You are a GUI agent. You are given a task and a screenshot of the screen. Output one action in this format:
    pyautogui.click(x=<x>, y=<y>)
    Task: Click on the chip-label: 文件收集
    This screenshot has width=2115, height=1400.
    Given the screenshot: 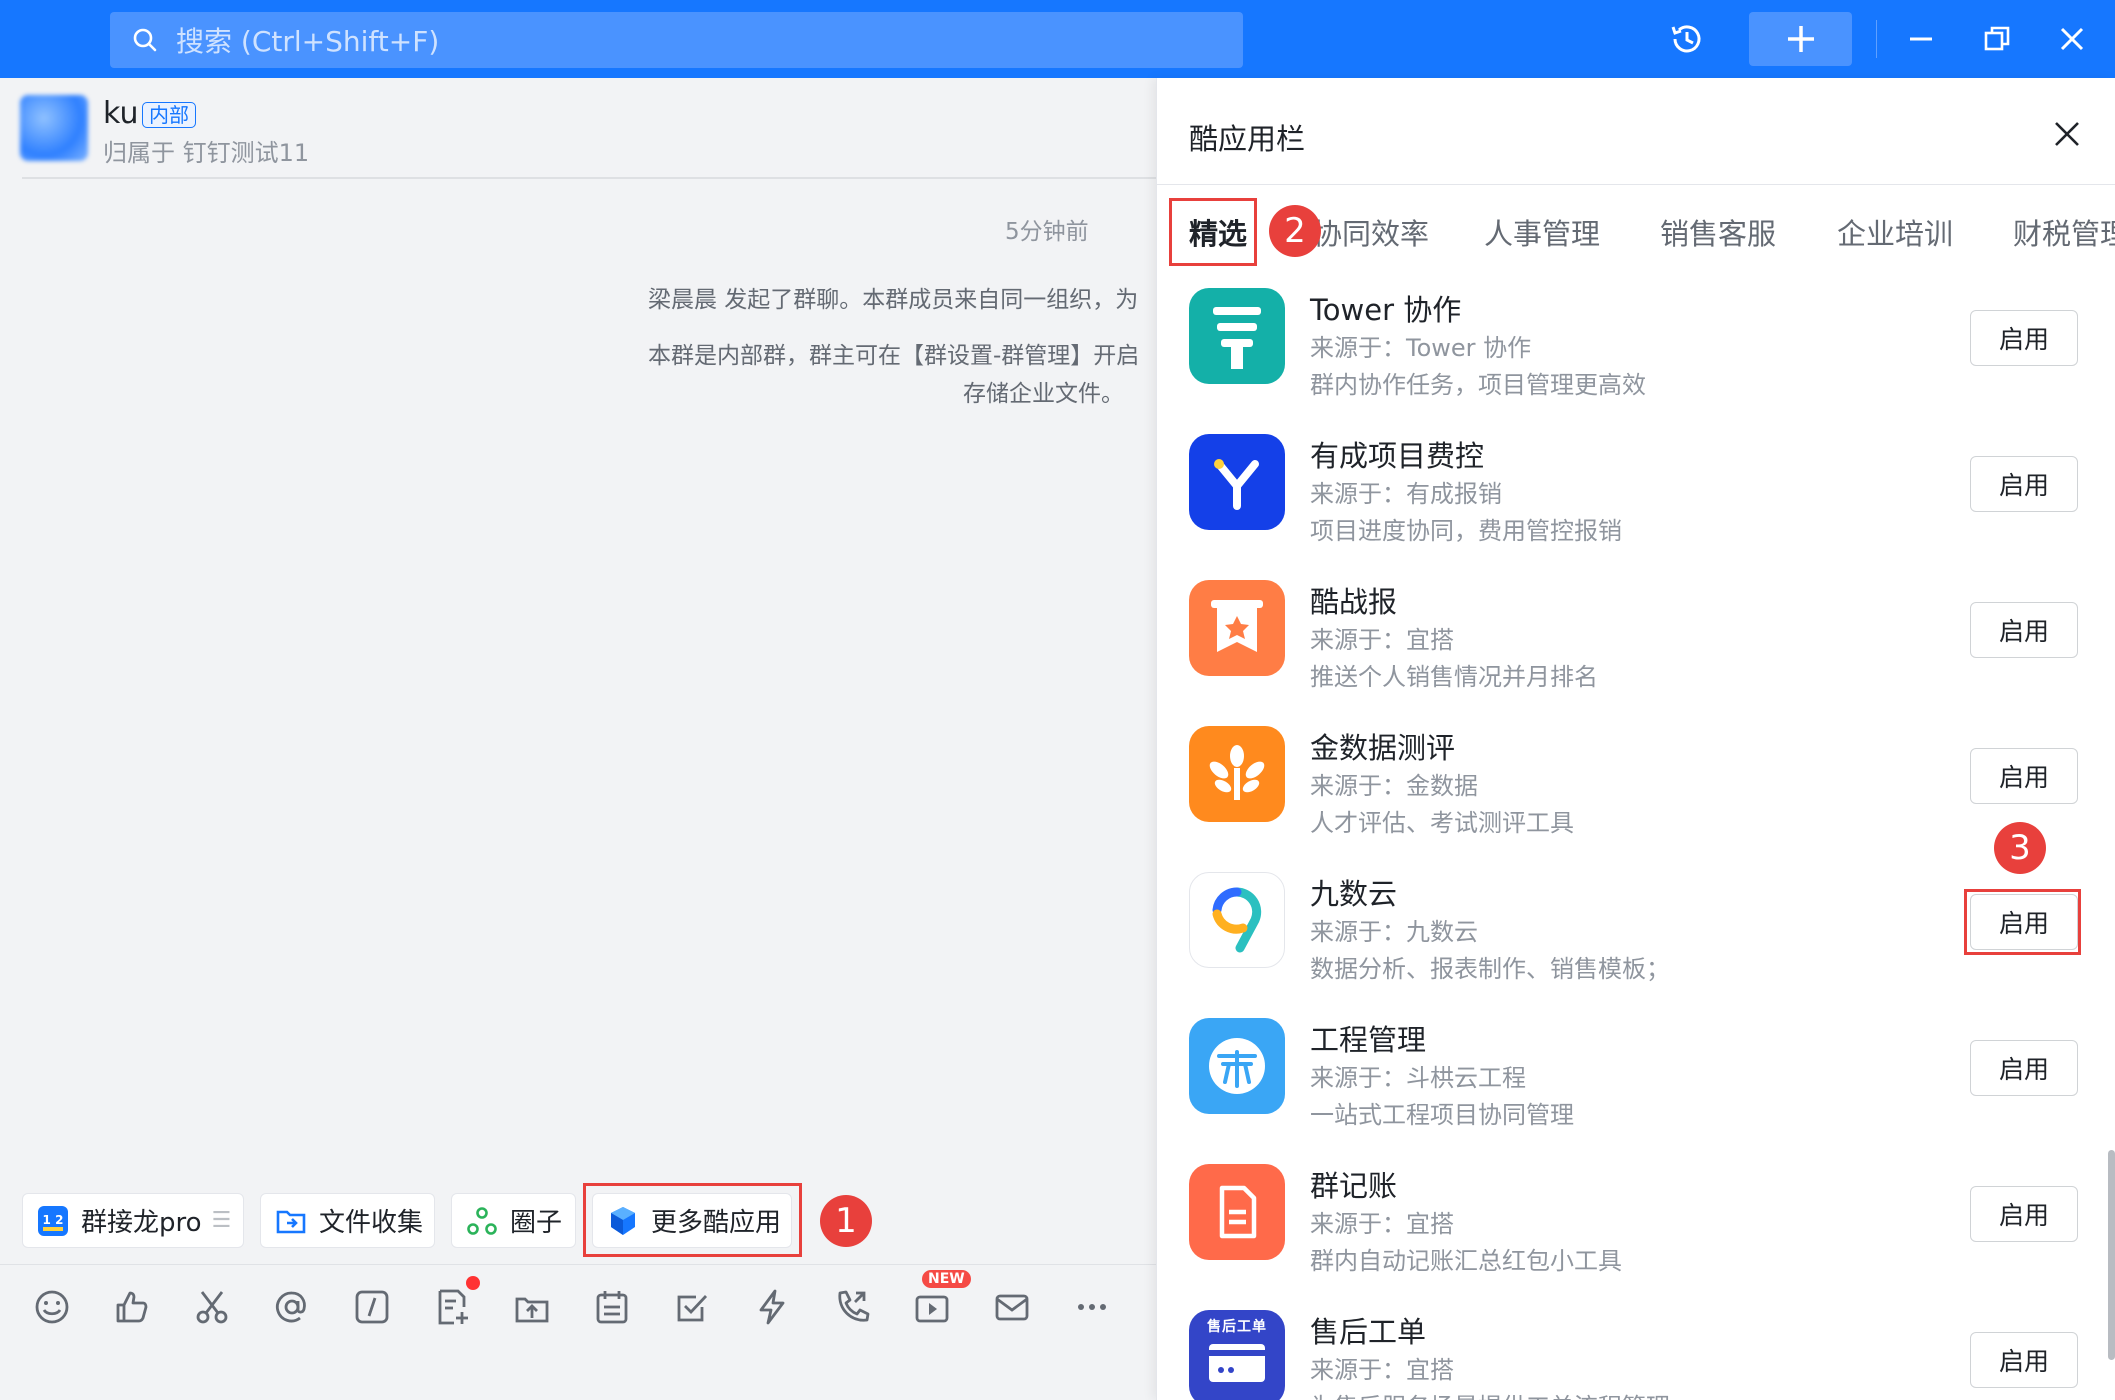 What is the action you would take?
    pyautogui.click(x=371, y=1223)
    